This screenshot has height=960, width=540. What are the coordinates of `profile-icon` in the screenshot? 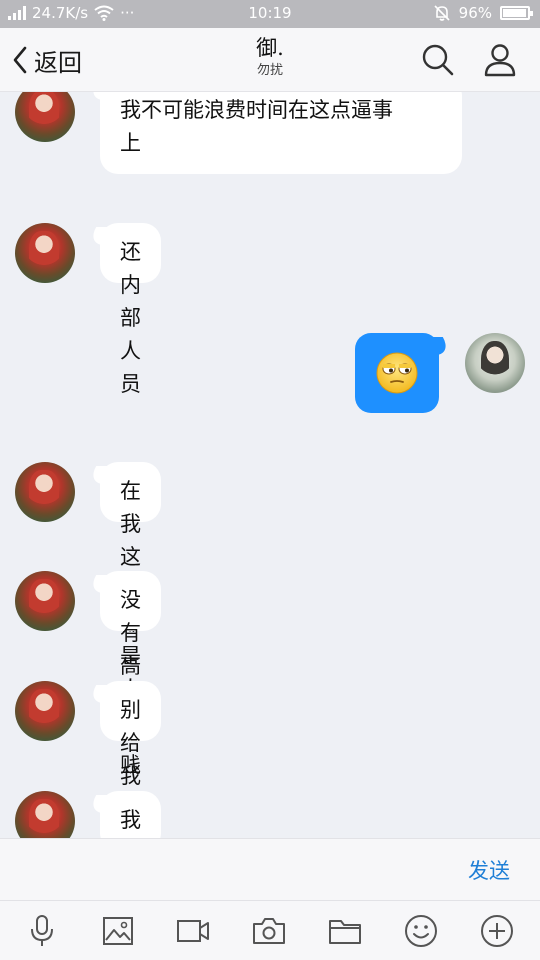 It's located at (500, 60).